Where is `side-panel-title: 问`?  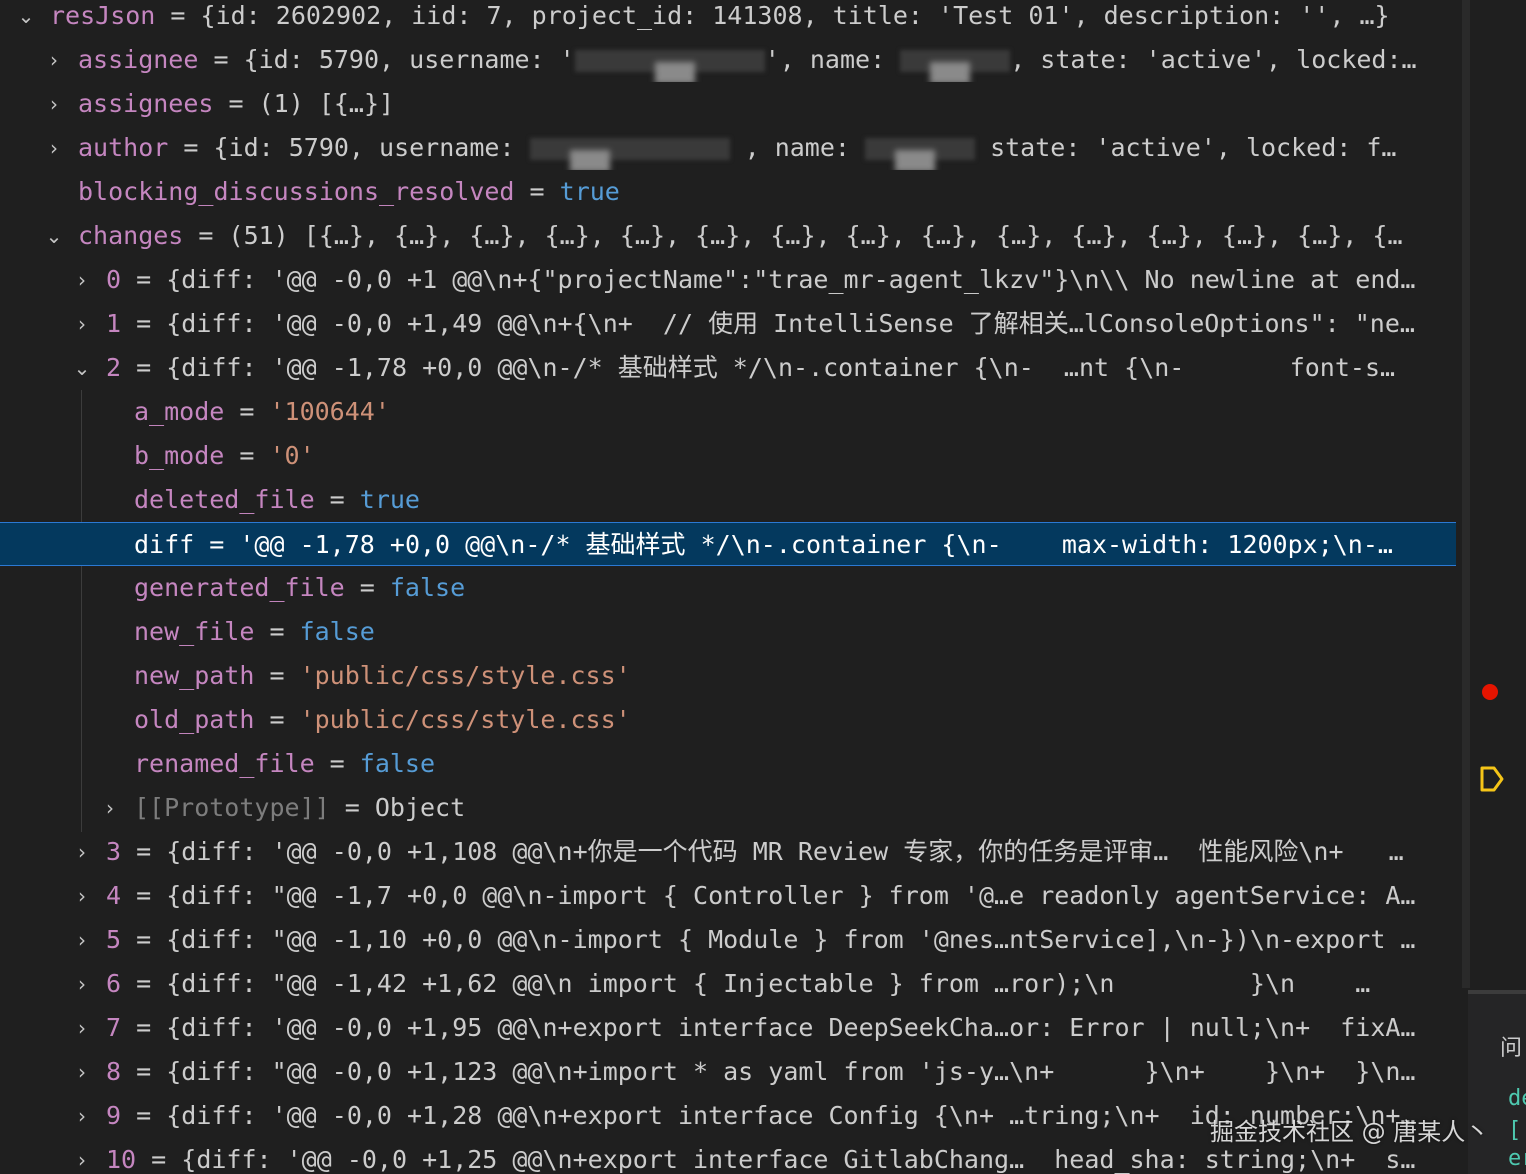
side-panel-title: 问 is located at coordinates (1511, 1047).